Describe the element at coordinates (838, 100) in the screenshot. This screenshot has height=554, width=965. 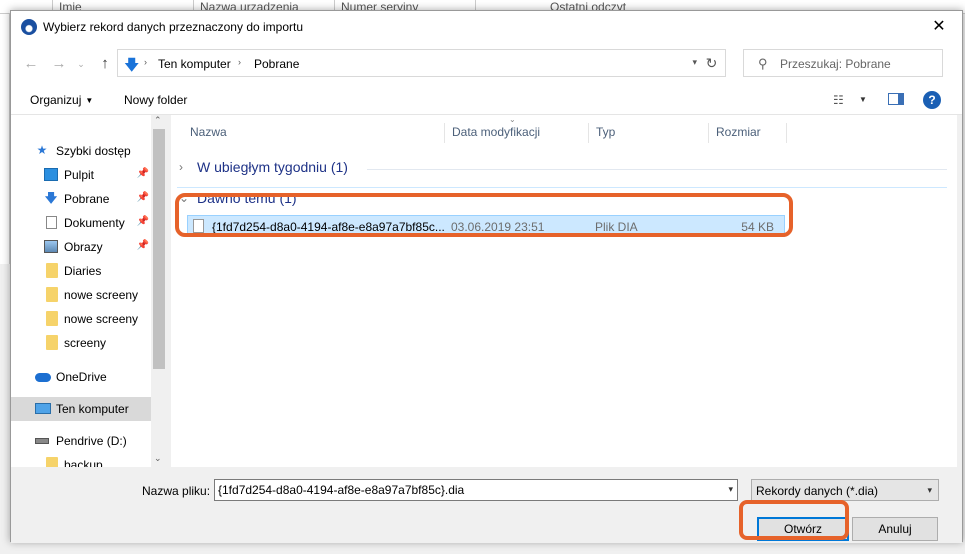
I see `view-options-icon: ☷` at that location.